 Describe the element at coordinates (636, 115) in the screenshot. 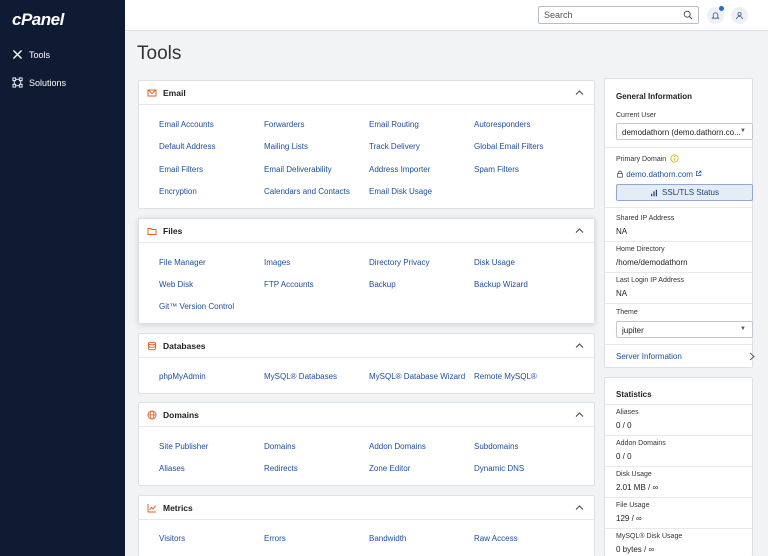

I see `current-user-label: Current User` at that location.